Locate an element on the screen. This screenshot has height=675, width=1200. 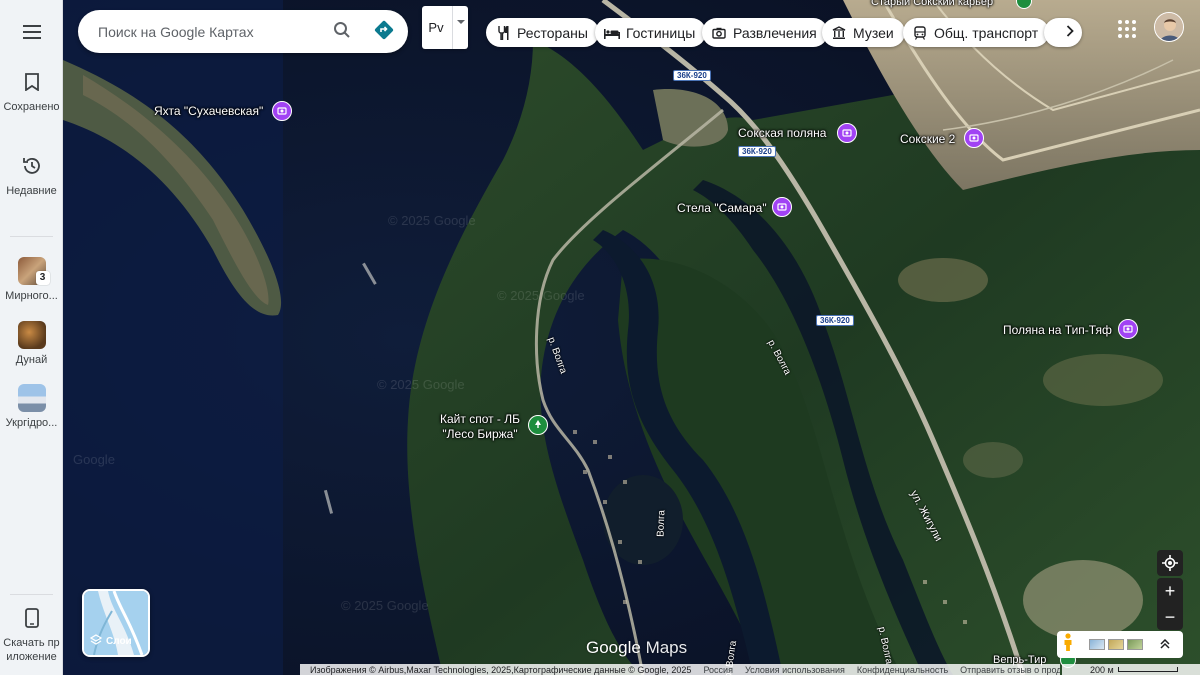
apps-grid-icon is located at coordinates (1127, 29).